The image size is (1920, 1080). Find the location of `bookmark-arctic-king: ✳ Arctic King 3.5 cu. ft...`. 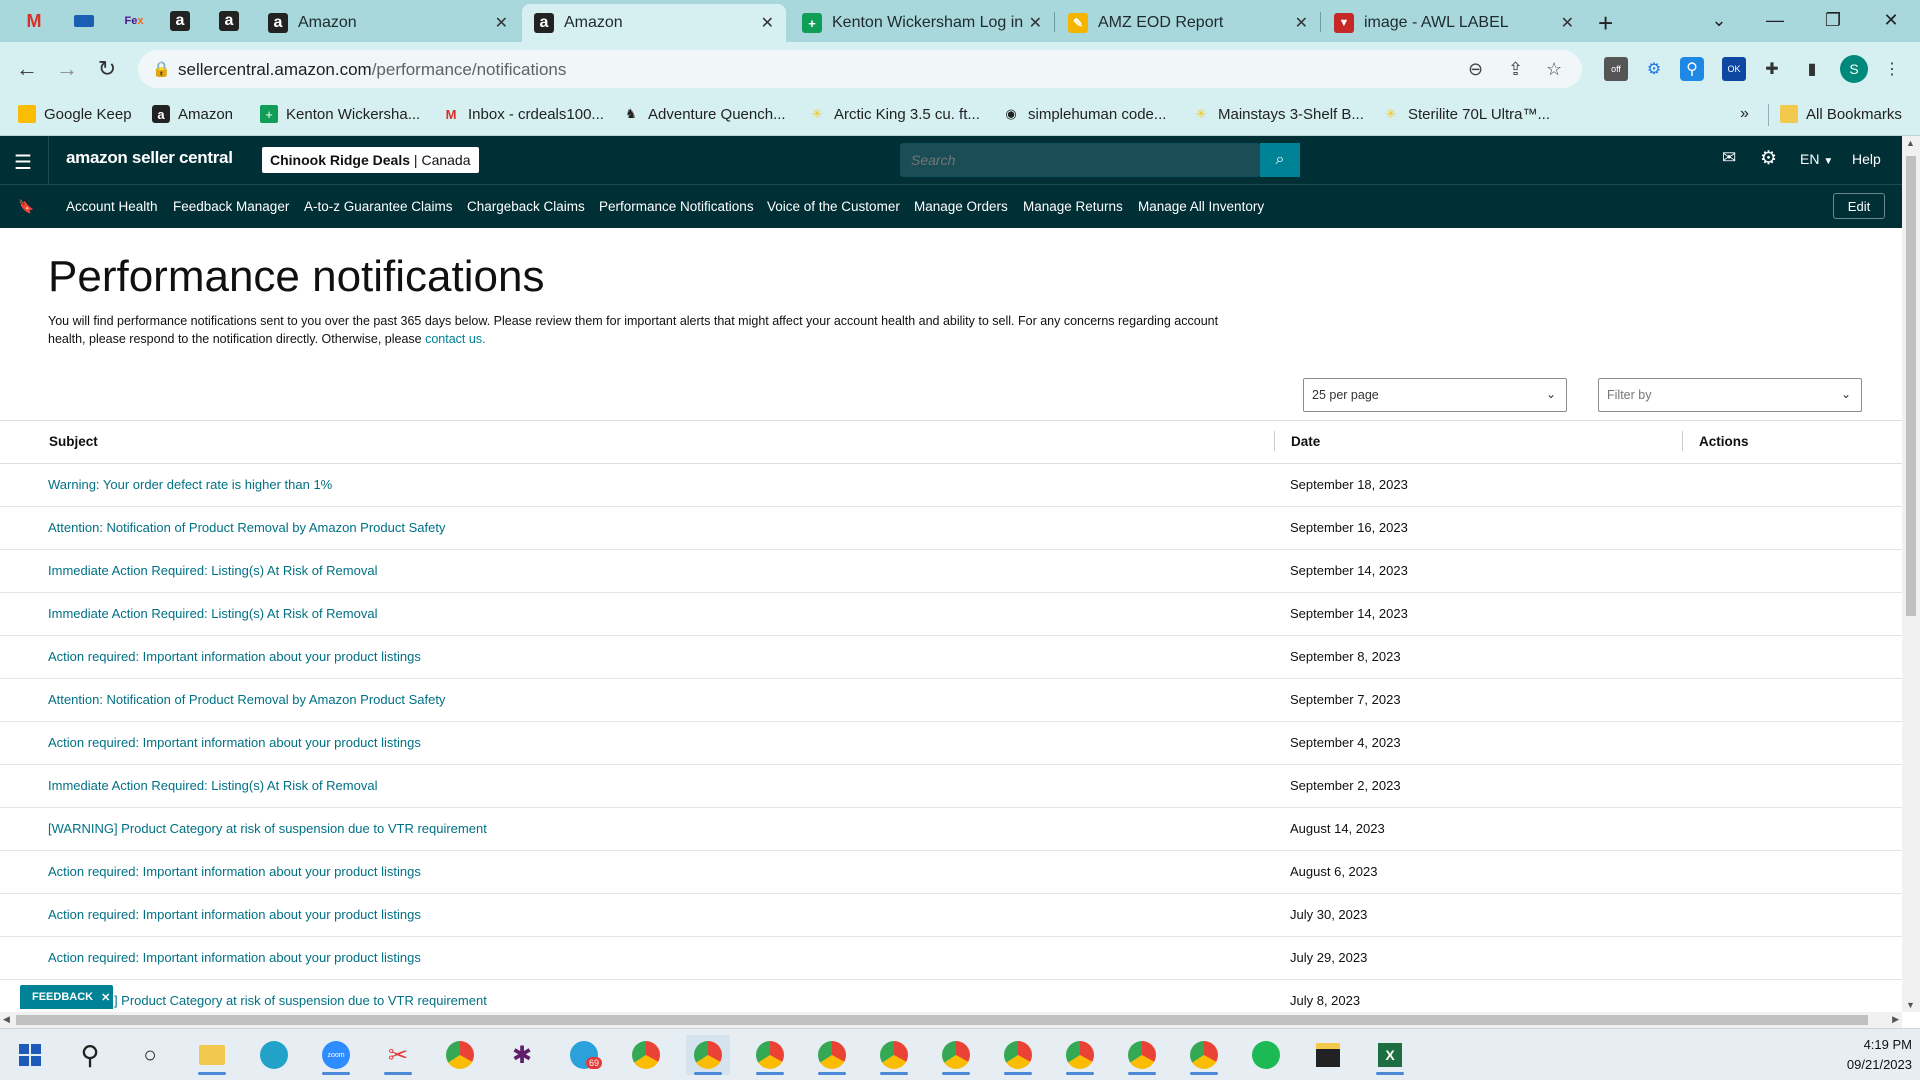

bookmark-arctic-king: ✳ Arctic King 3.5 cu. ft... is located at coordinates (894, 114).